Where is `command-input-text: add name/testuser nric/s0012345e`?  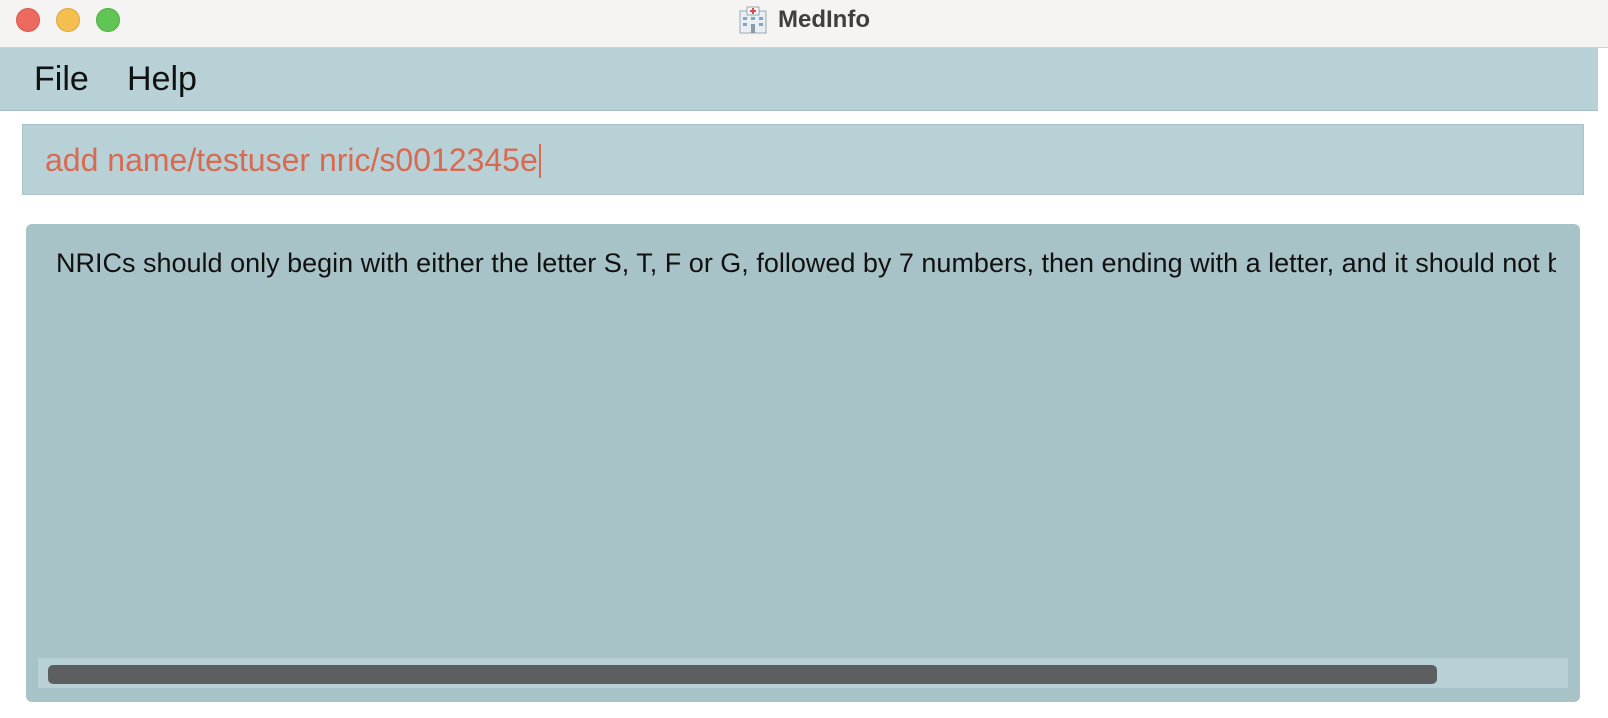
command-input-text: add name/testuser nric/s0012345e is located at coordinates (291, 160).